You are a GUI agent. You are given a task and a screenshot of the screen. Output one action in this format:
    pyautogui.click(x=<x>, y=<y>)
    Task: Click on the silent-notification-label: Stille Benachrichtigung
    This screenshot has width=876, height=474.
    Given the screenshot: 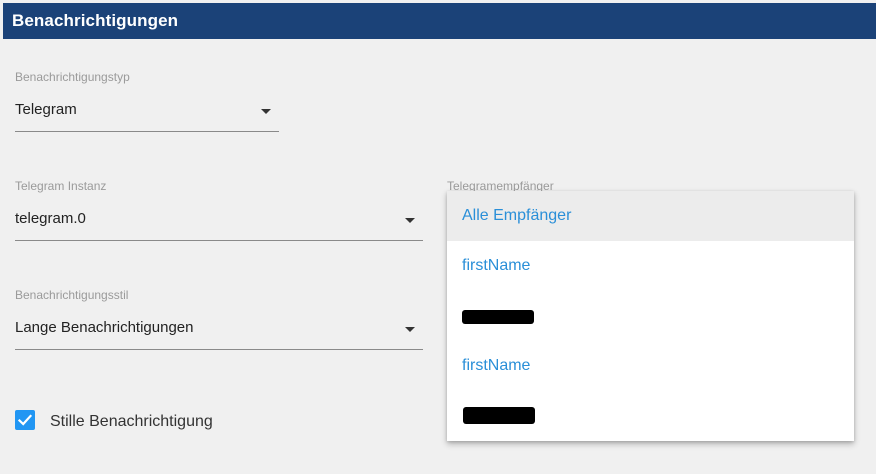 What is the action you would take?
    pyautogui.click(x=131, y=422)
    